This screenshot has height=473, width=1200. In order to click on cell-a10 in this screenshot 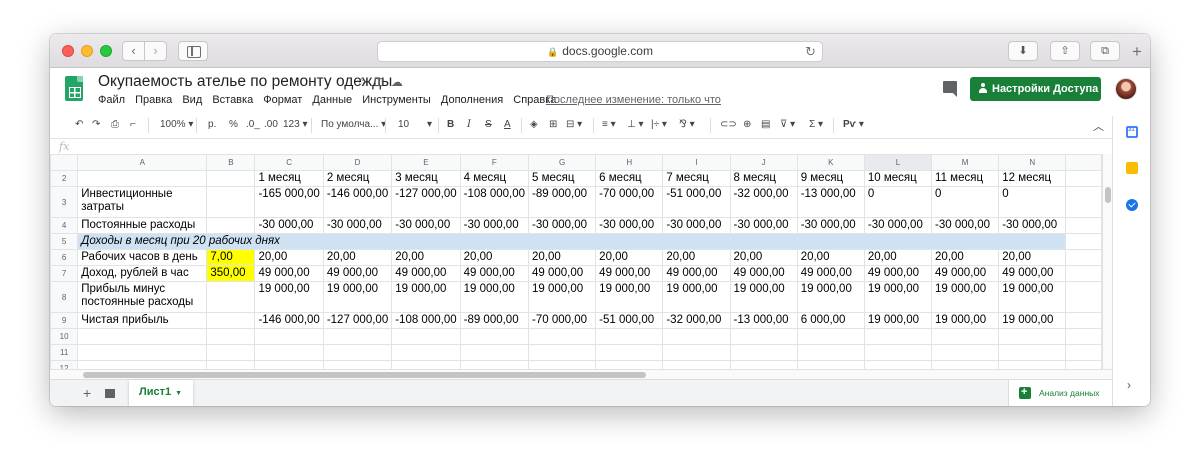, I will do `click(142, 336)`.